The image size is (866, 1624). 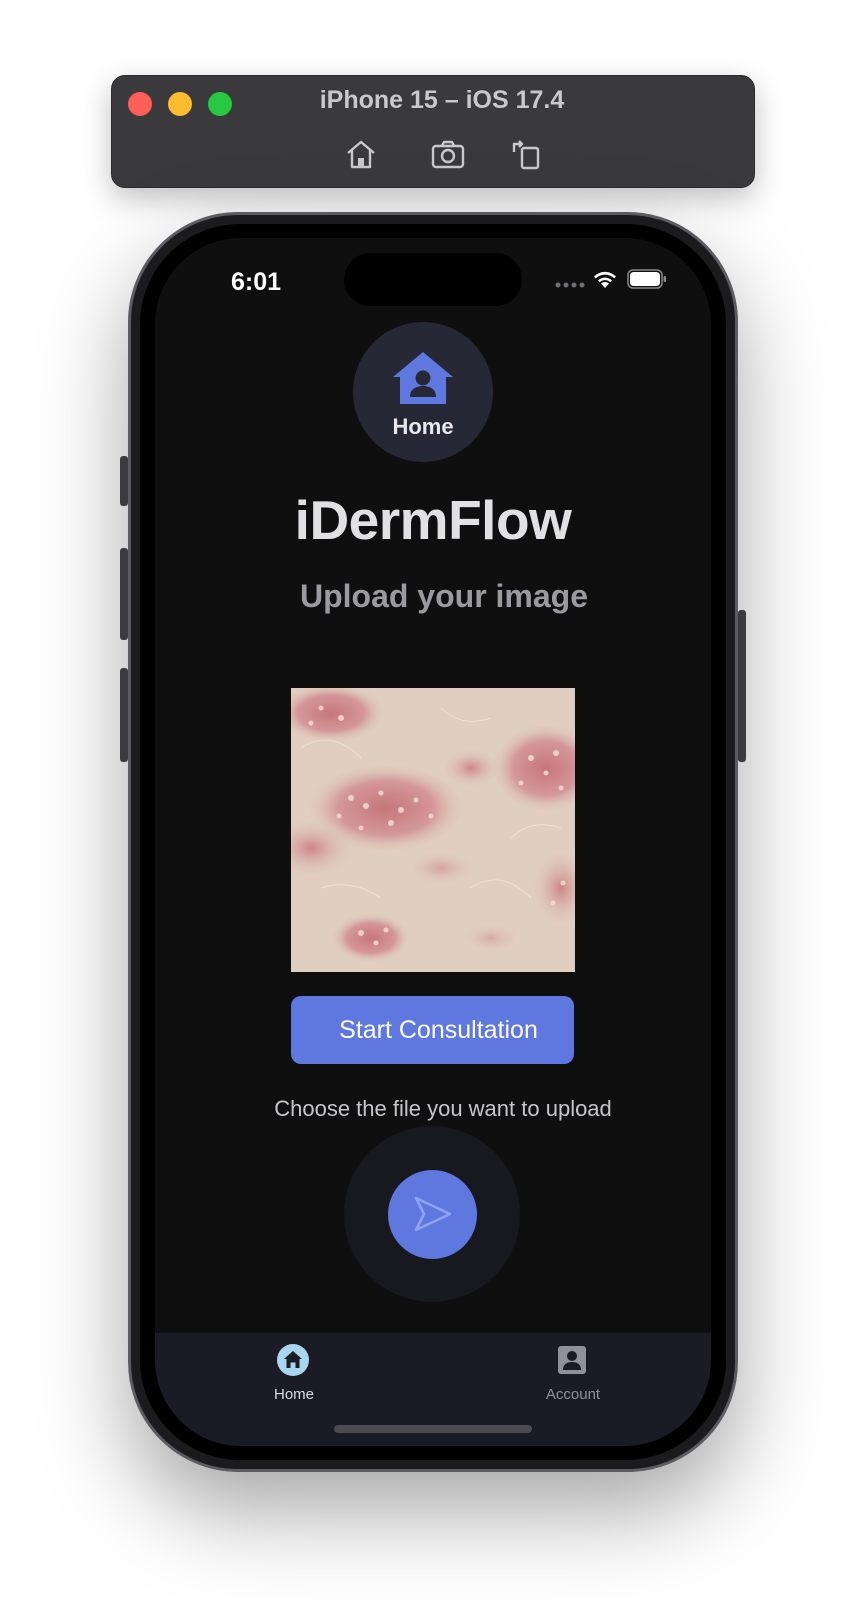 What do you see at coordinates (433, 830) in the screenshot?
I see `uploaded-skin-image` at bounding box center [433, 830].